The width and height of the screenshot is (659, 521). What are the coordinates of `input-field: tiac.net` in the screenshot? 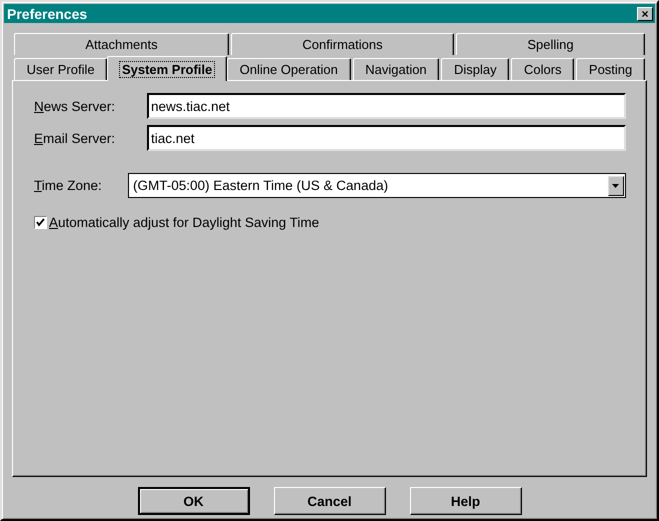 It's located at (386, 138).